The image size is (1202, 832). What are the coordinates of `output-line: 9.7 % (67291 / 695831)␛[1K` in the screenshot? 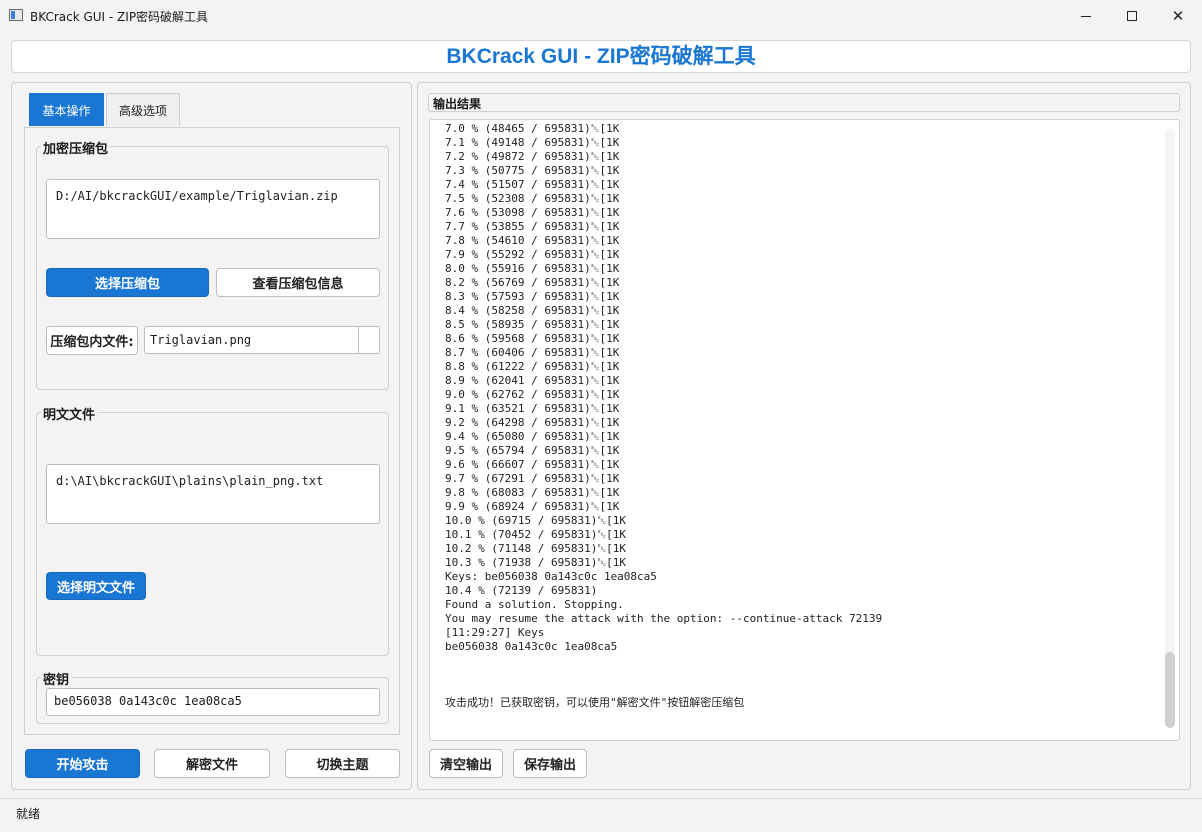 It's located at (532, 478).